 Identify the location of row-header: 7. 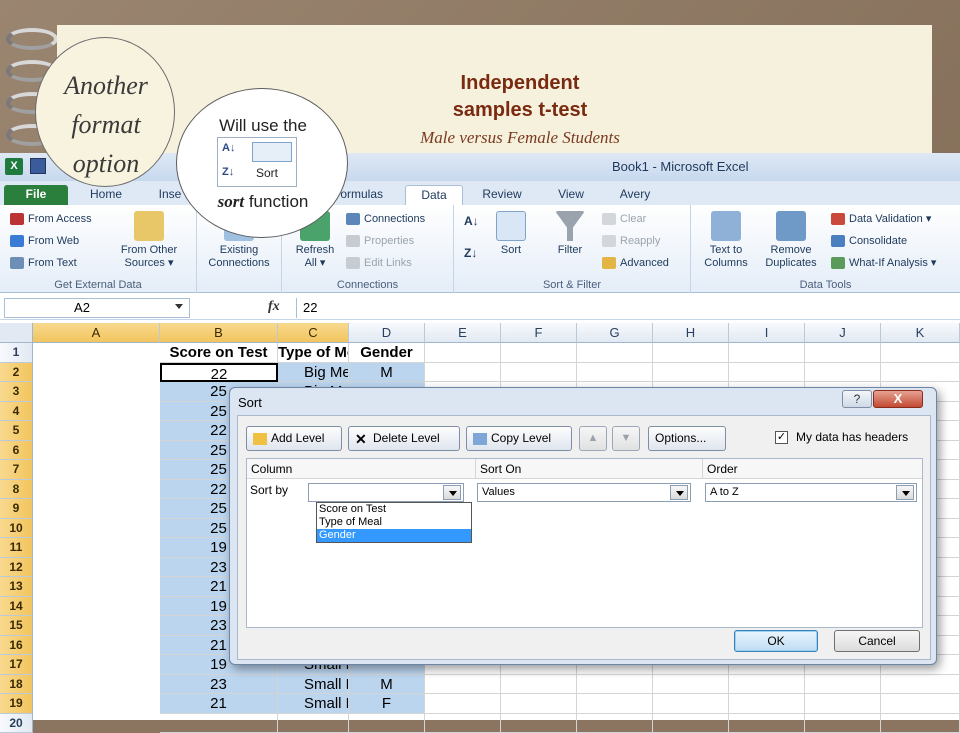
(16, 470).